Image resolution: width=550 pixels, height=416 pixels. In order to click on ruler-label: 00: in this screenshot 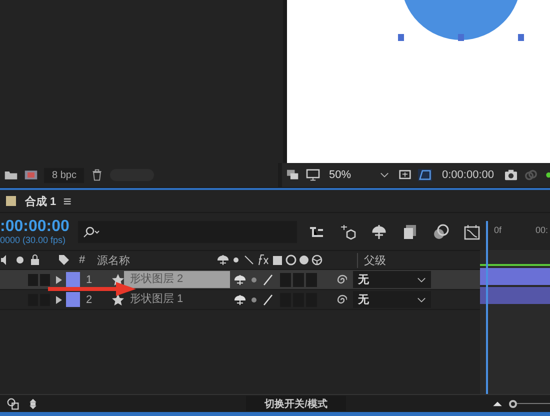, I will do `click(541, 230)`.